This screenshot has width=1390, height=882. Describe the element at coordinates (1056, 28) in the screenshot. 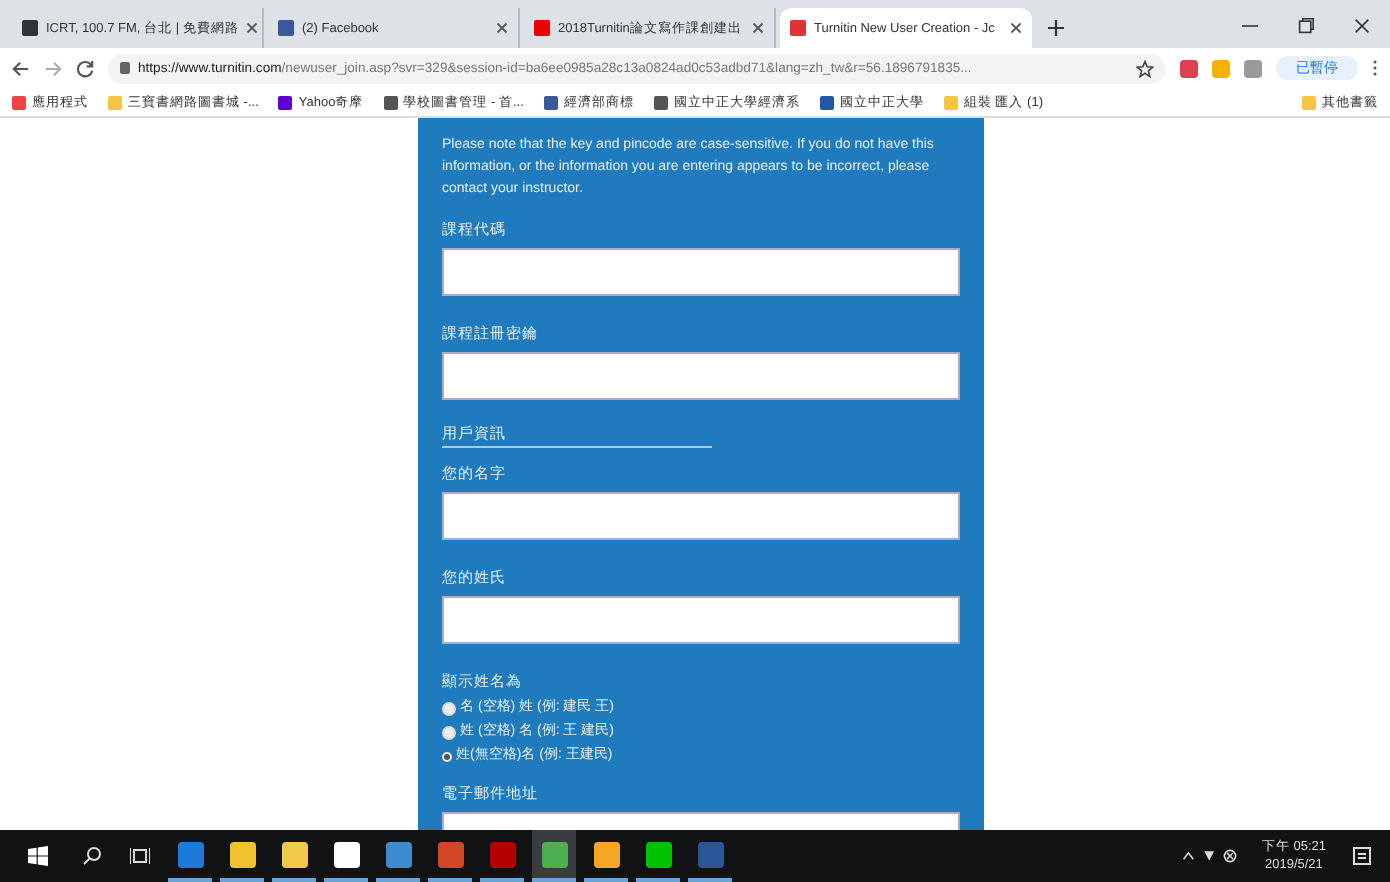

I see `new-tab-icon` at that location.